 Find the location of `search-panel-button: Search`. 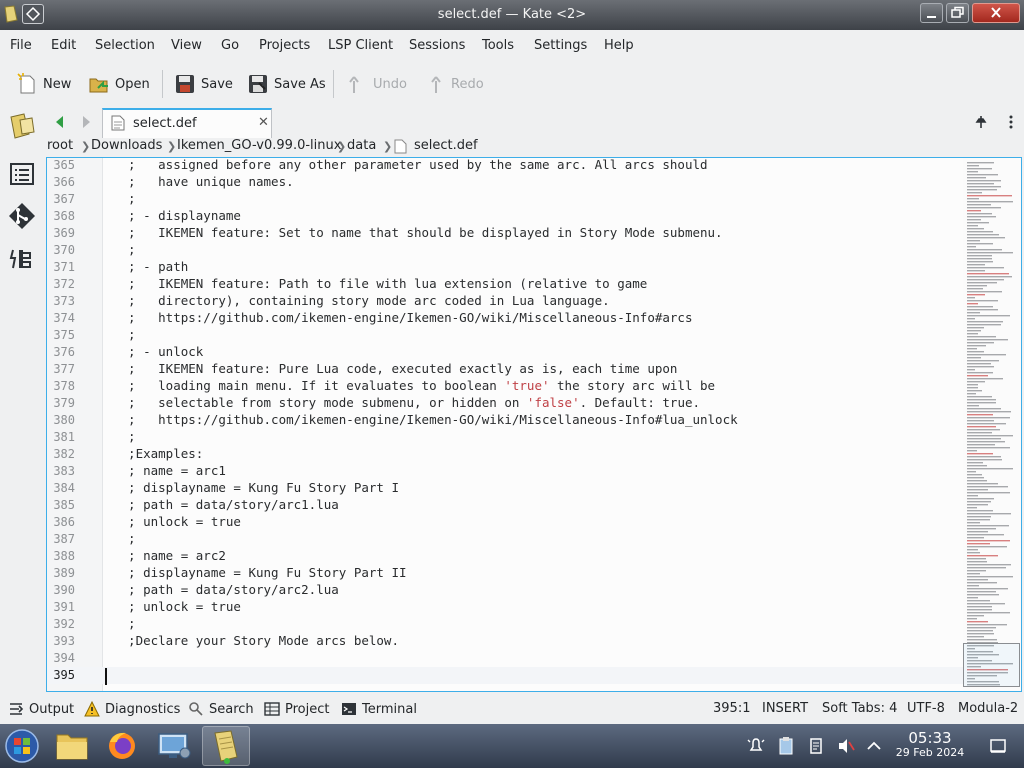

search-panel-button: Search is located at coordinates (221, 709).